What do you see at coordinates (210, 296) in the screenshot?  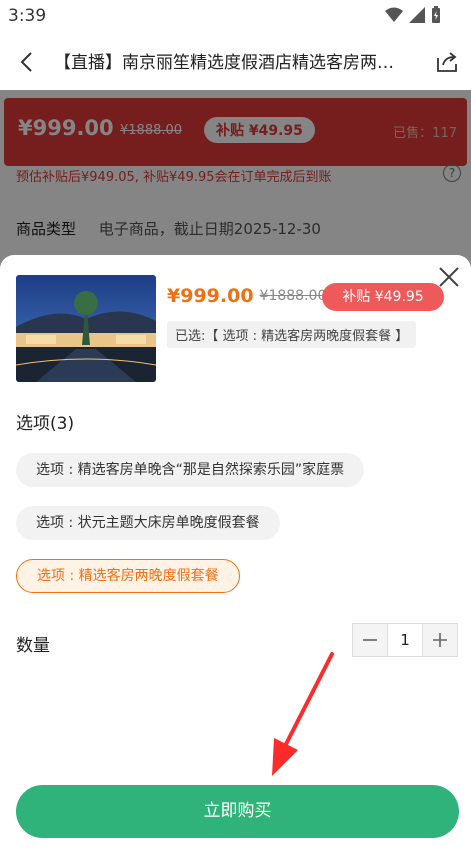 I see `sheet-price: ¥999.00` at bounding box center [210, 296].